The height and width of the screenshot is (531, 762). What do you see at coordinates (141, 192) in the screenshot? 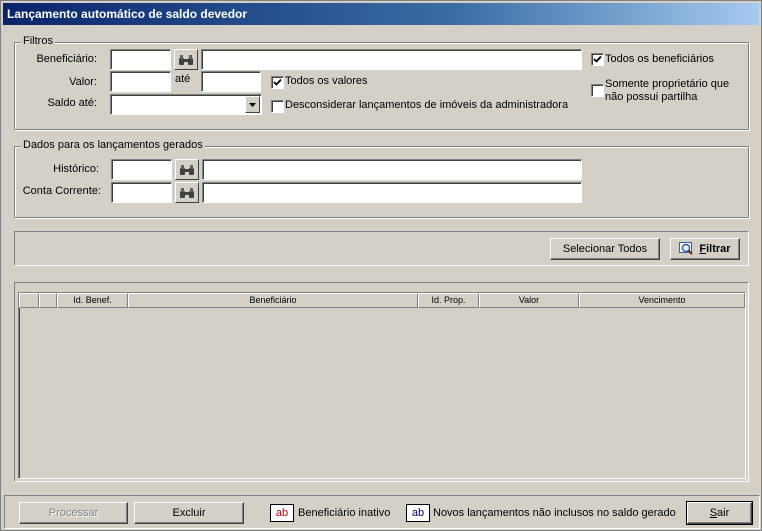
I see `conta-id-input` at bounding box center [141, 192].